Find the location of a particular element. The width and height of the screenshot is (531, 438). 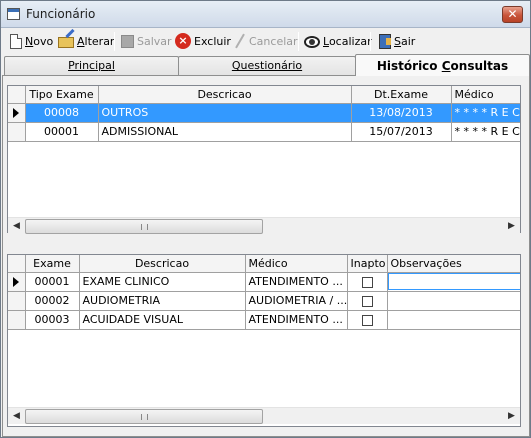

grid-header: Tipo Exame Descricao Dt.Exame Médico is located at coordinates (264, 95).